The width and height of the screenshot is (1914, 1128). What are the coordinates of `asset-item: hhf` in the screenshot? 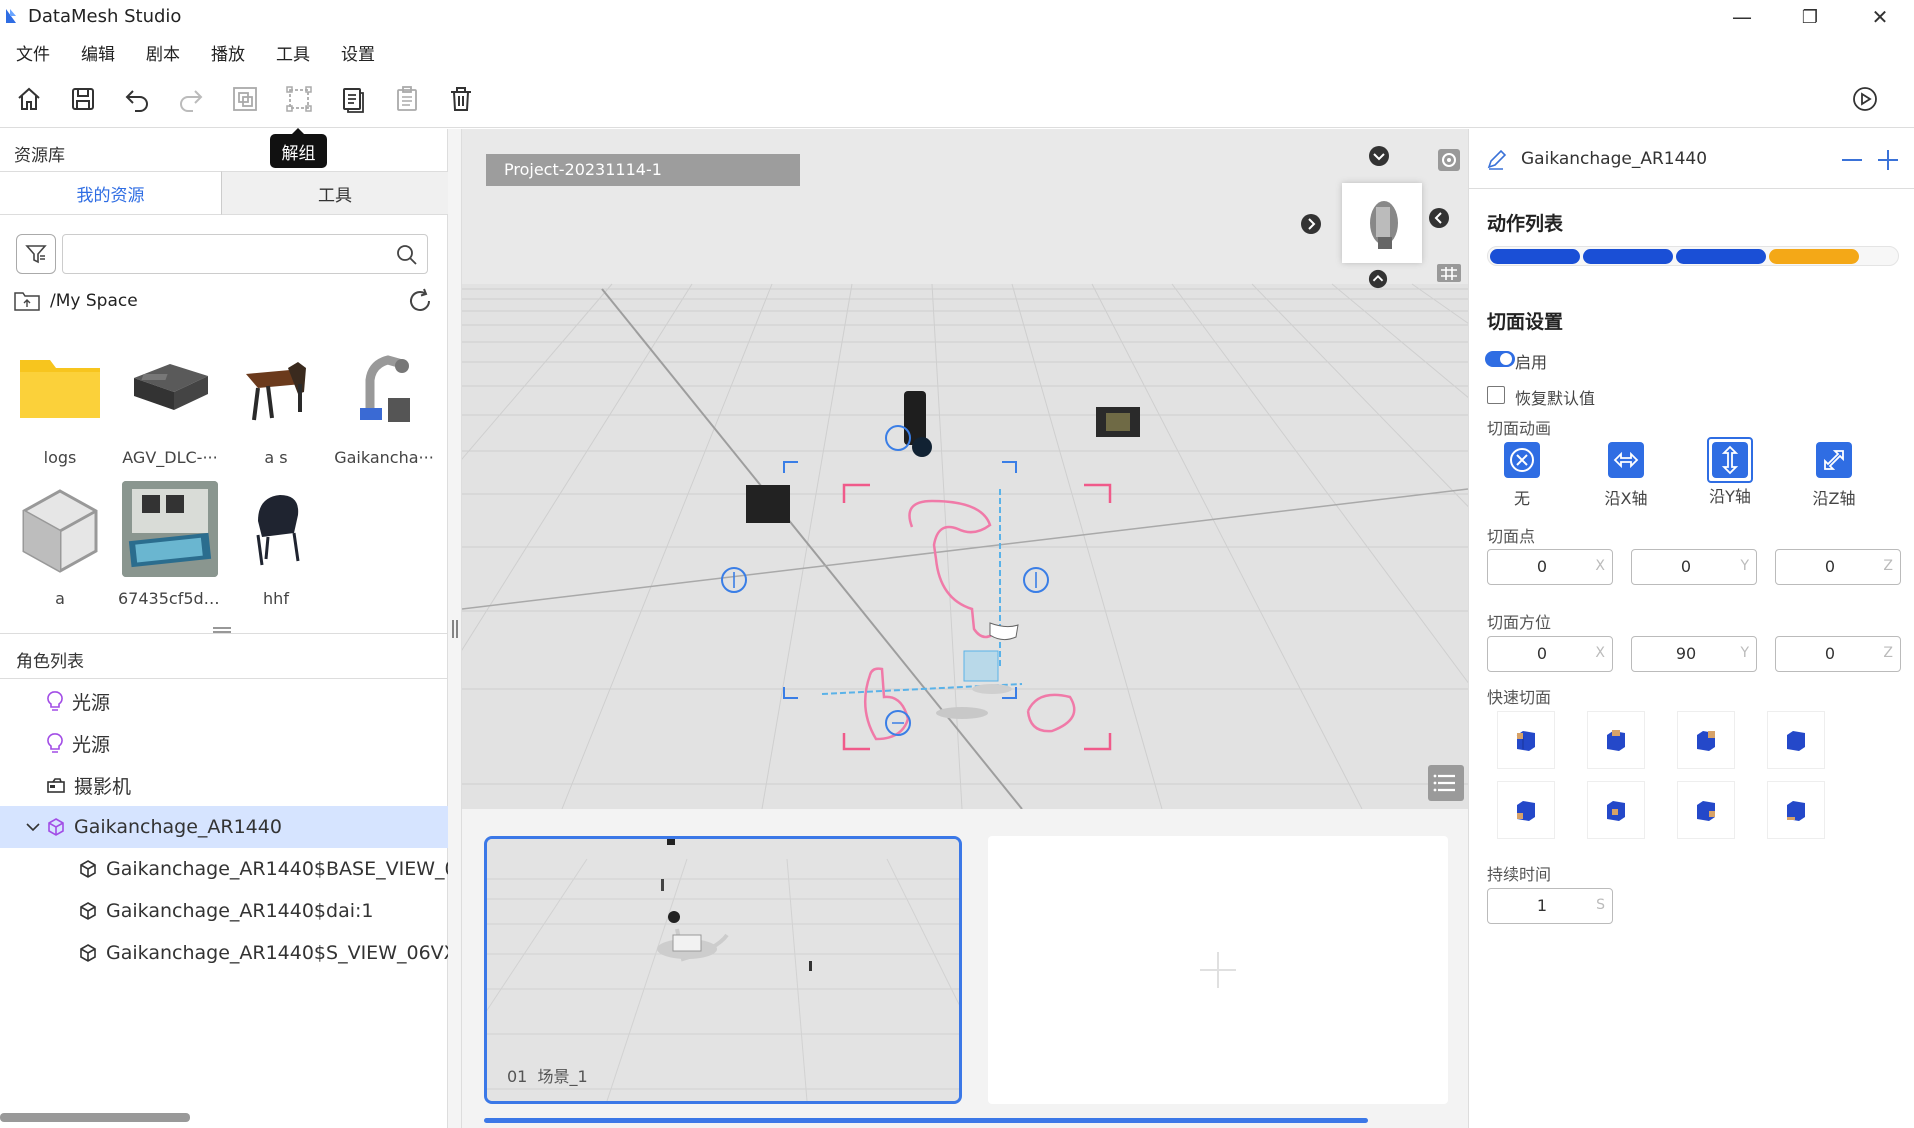 It's located at (276, 544).